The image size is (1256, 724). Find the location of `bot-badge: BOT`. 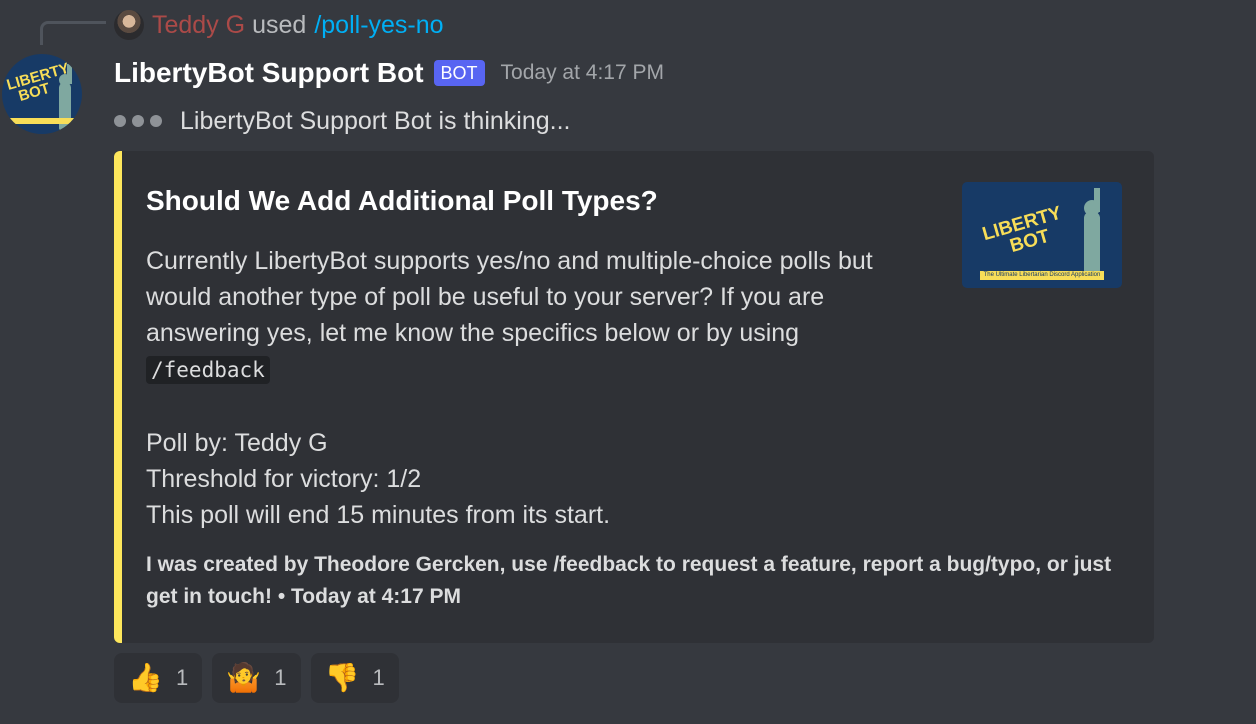

bot-badge: BOT is located at coordinates (459, 73).